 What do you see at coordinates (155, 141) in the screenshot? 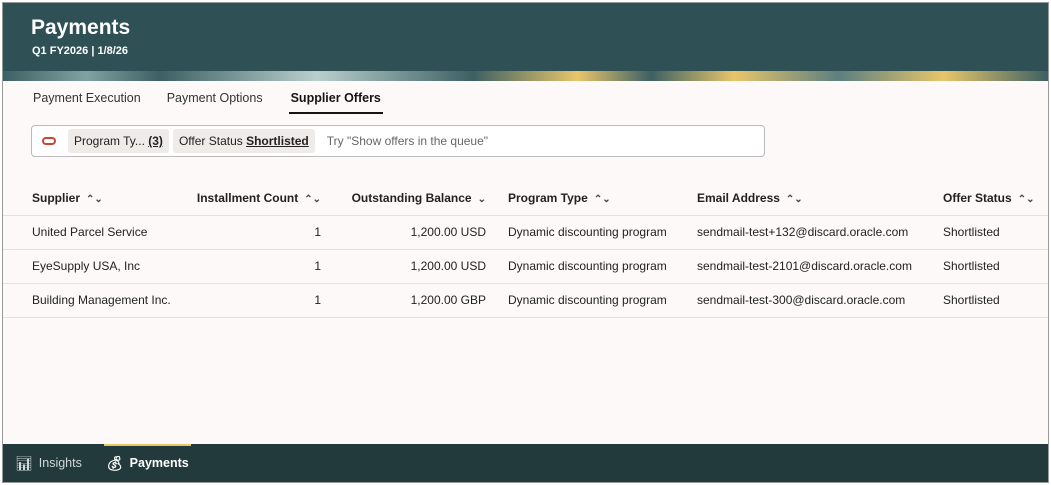
I see `chip-value: (3)` at bounding box center [155, 141].